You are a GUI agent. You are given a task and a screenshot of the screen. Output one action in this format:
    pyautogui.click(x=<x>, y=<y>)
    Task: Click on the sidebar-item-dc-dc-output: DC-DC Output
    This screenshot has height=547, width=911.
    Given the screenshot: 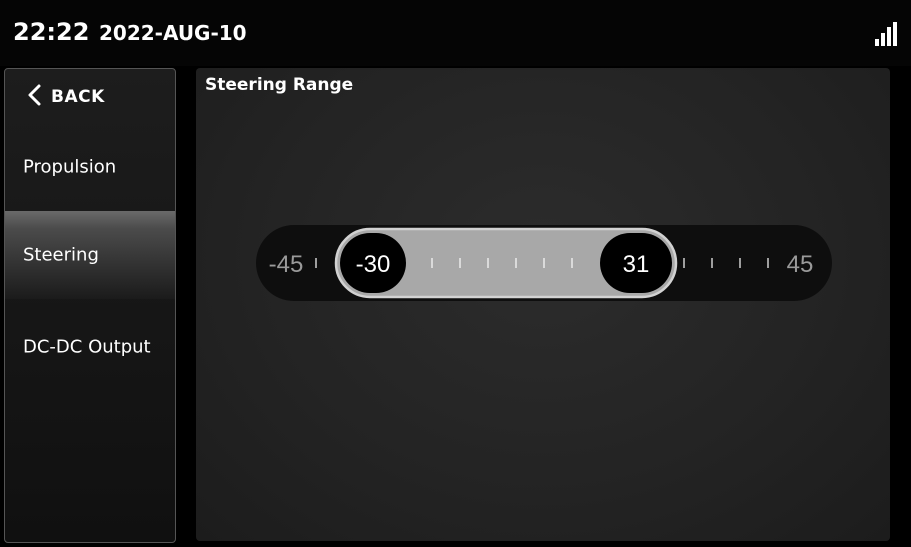 What is the action you would take?
    pyautogui.click(x=90, y=347)
    